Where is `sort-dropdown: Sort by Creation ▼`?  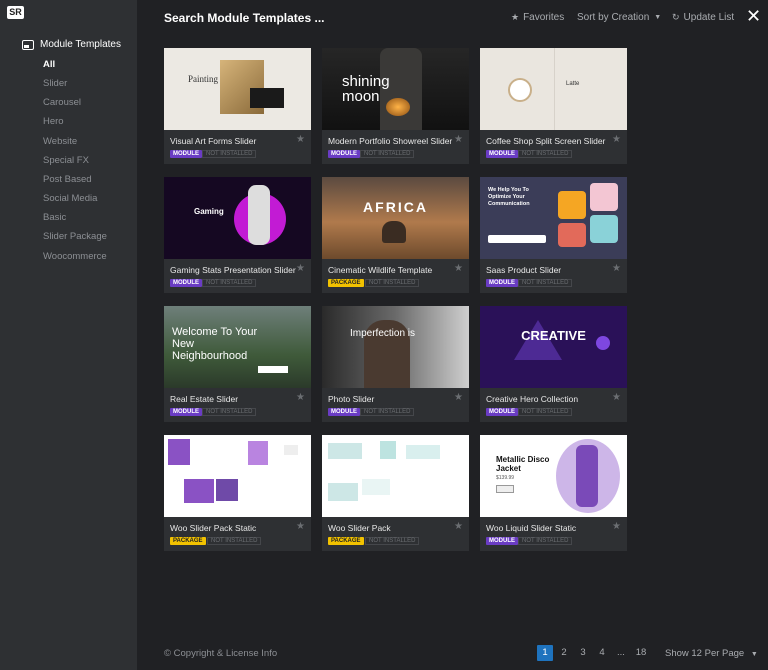
sort-dropdown: Sort by Creation ▼ is located at coordinates (621, 17).